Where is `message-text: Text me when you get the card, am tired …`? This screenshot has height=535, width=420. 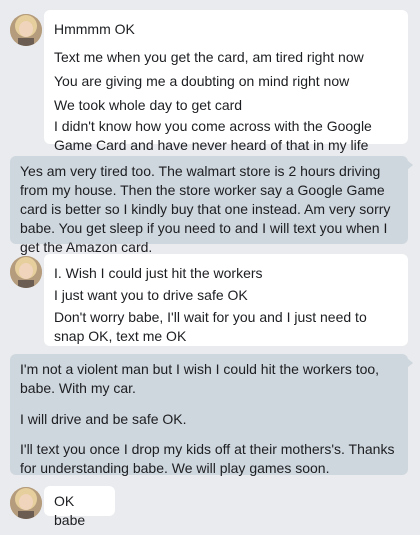
message-text: Text me when you get the card, am tired … is located at coordinates (209, 57).